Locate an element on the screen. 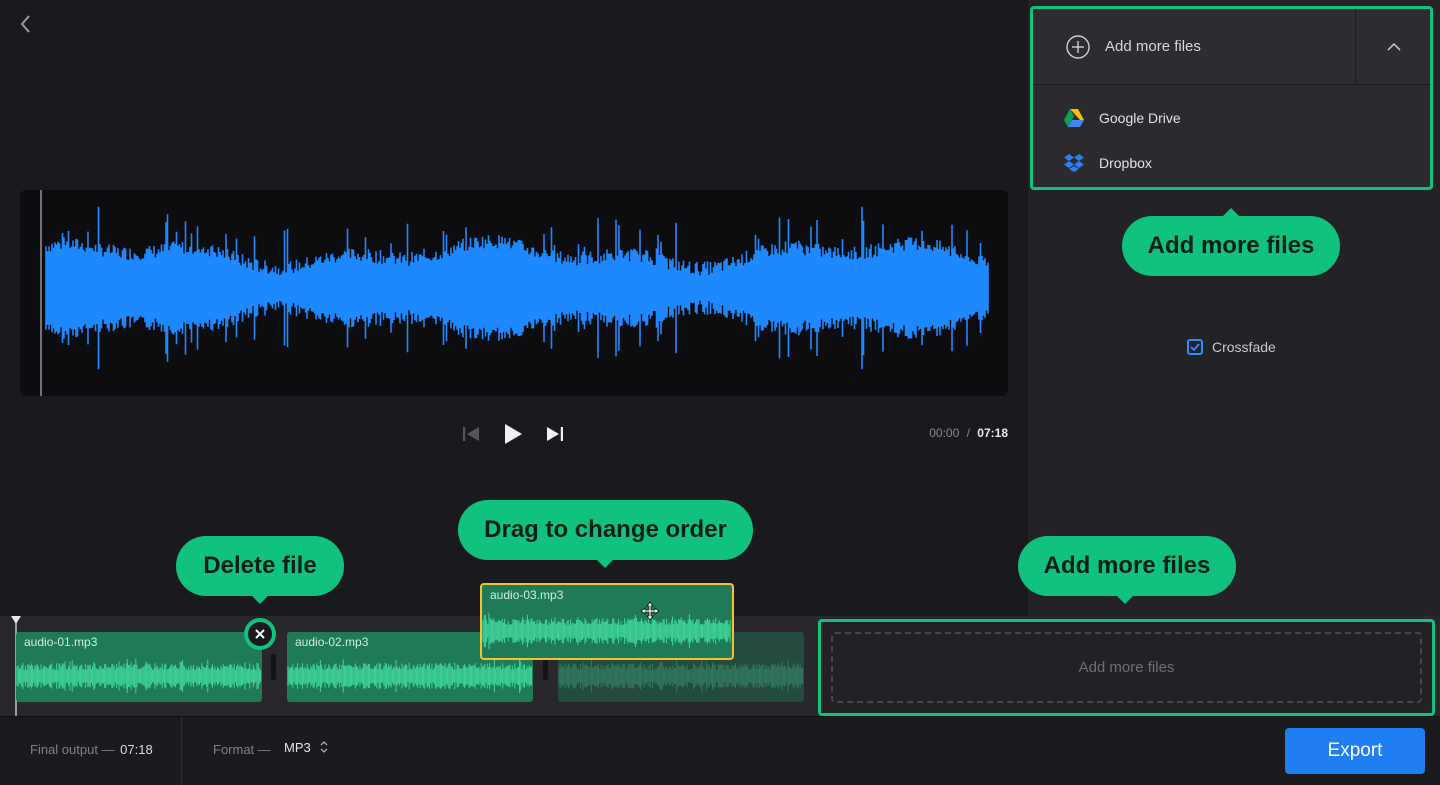 Image resolution: width=1440 pixels, height=785 pixels. dragged-clip-audio-03: audio-03.mp3 is located at coordinates (607, 621).